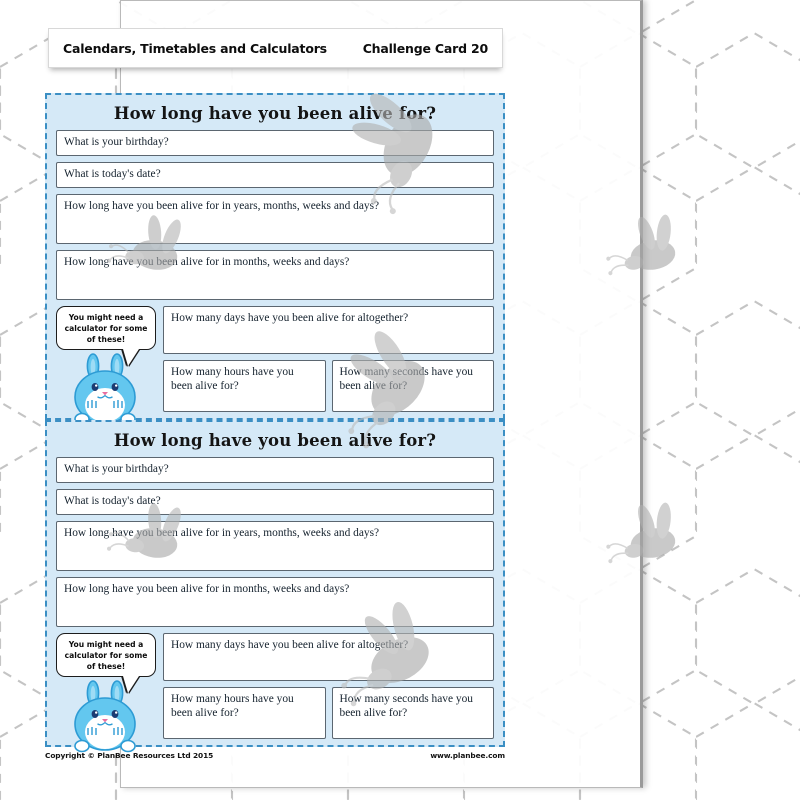 The width and height of the screenshot is (800, 800). Describe the element at coordinates (244, 713) in the screenshot. I see `card-2-question-hours: How many hours have you been alive for?` at that location.